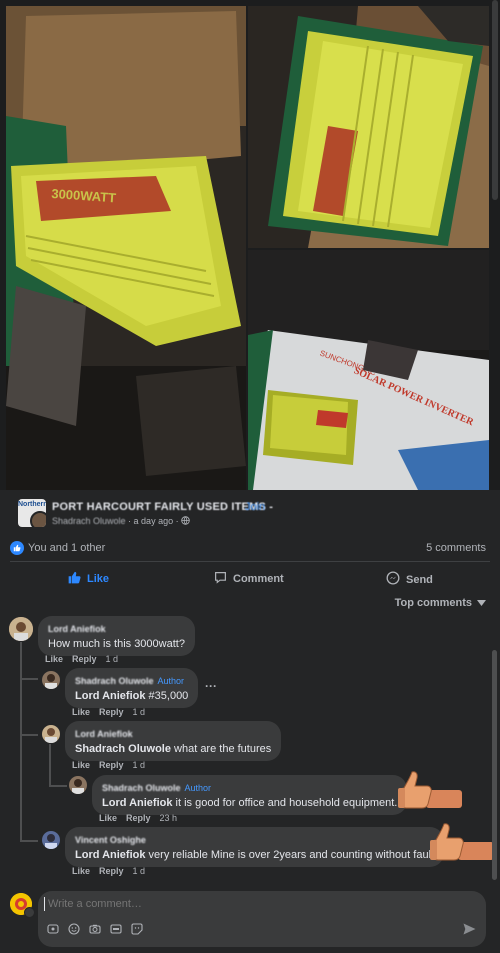  Describe the element at coordinates (89, 521) in the screenshot. I see `post-author: Shadrach Oluwole` at that location.